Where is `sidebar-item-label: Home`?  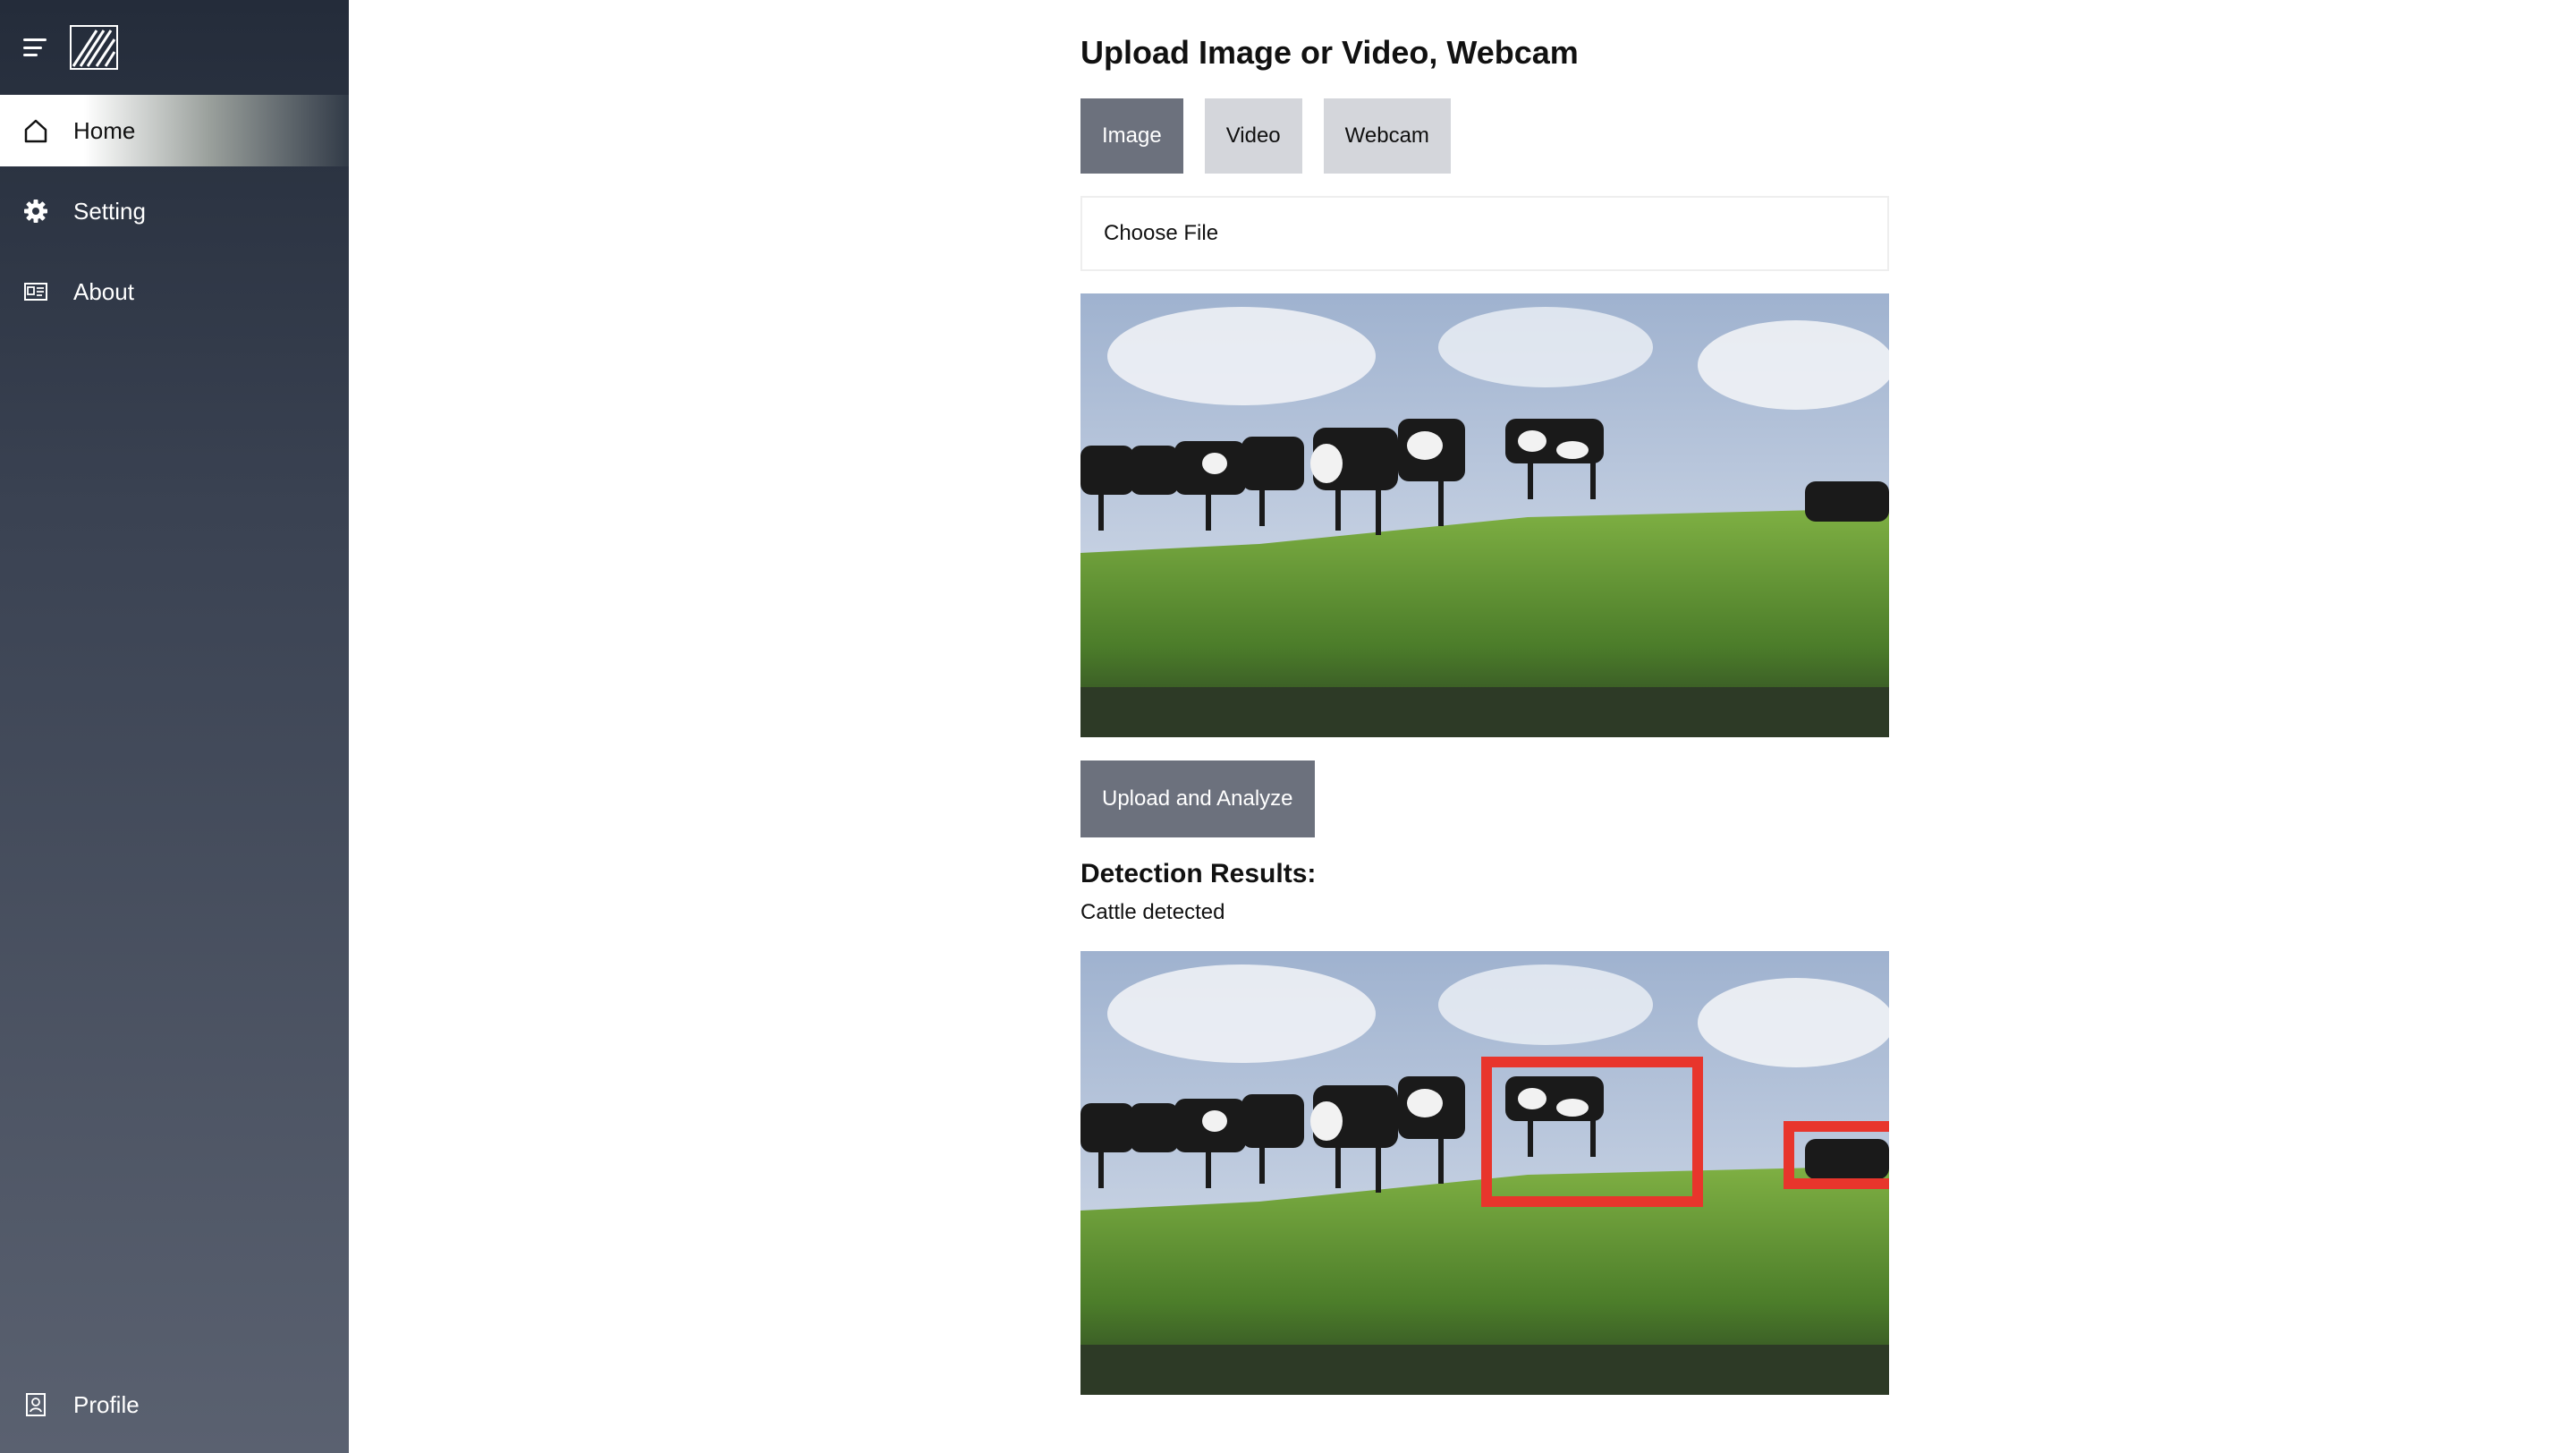 sidebar-item-label: Home is located at coordinates (104, 130).